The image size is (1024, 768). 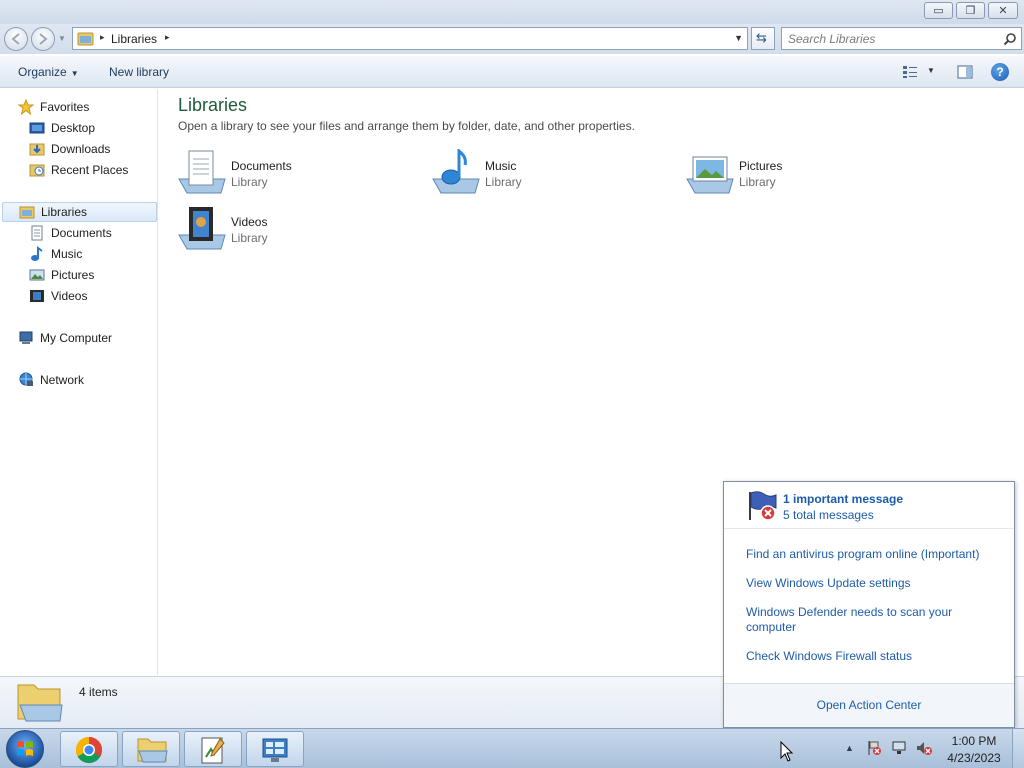 I want to click on volume-muted-icon, so click(x=924, y=748).